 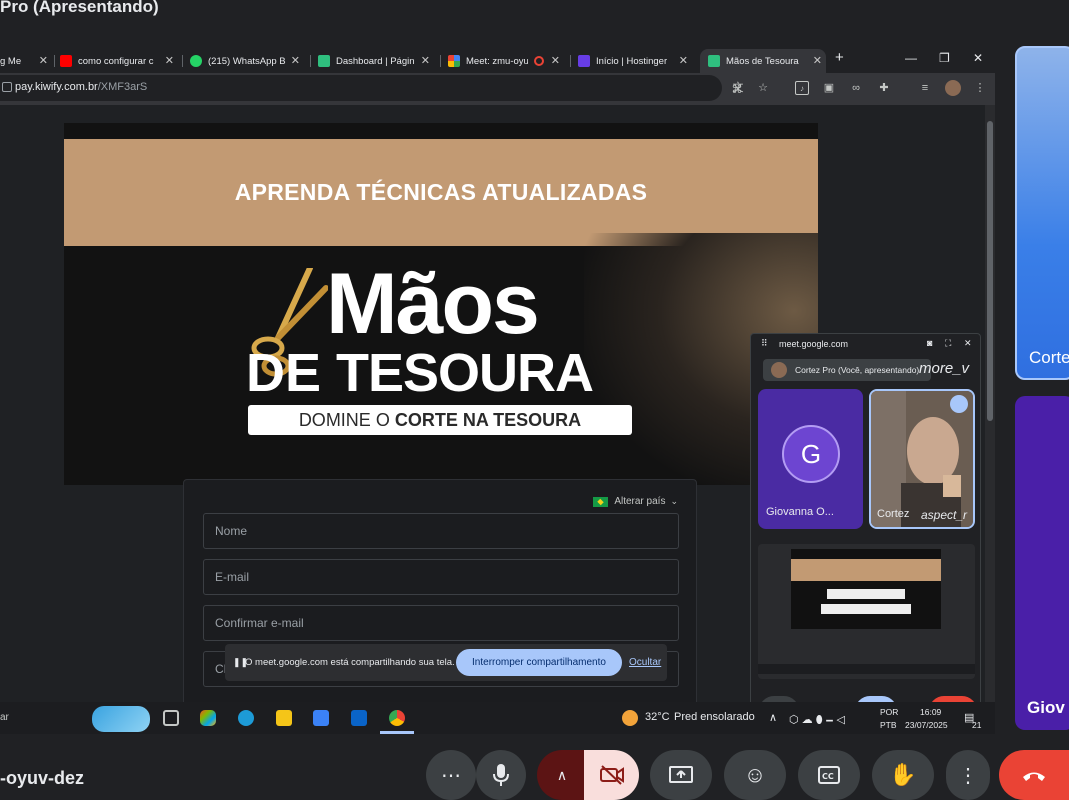 I want to click on lang-bottom: PTB, so click(x=888, y=725).